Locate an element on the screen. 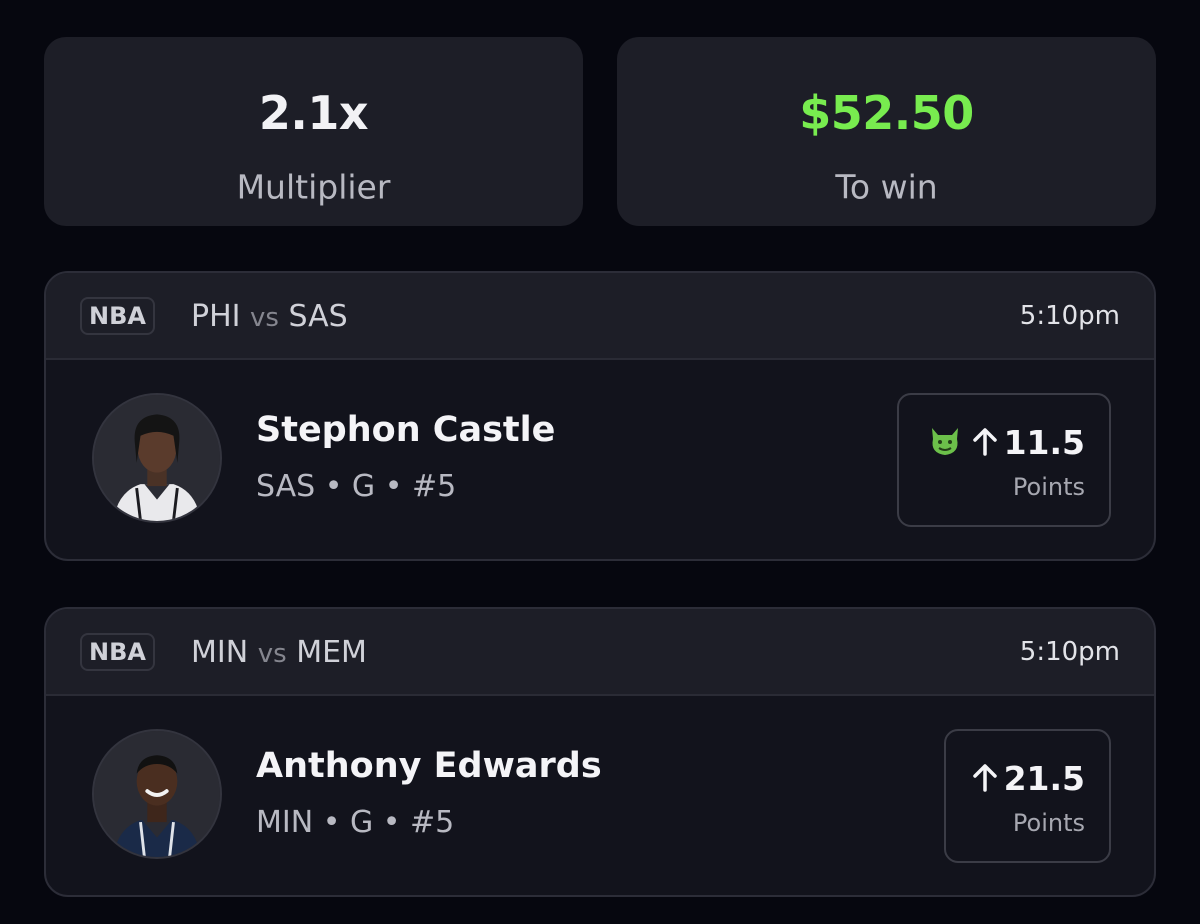 The image size is (1200, 924). payout-value-row: $52.50 is located at coordinates (886, 126).